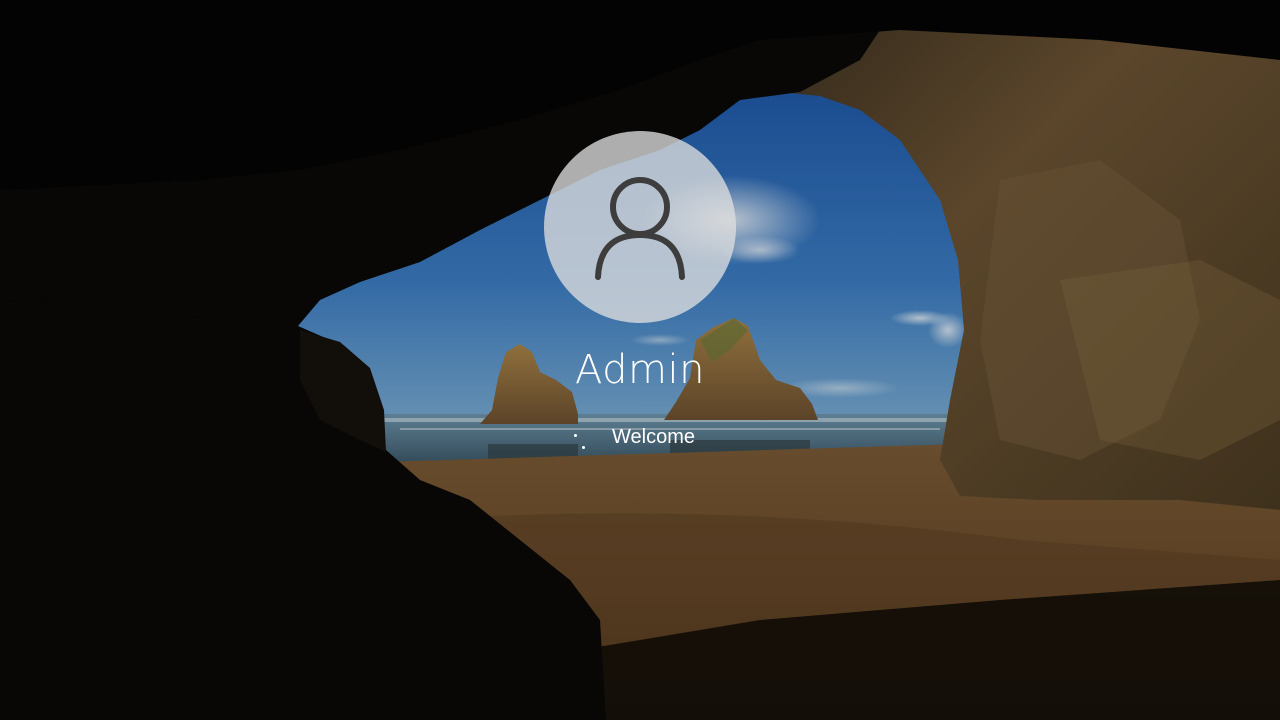 This screenshot has height=720, width=1280. I want to click on user-avatar, so click(640, 227).